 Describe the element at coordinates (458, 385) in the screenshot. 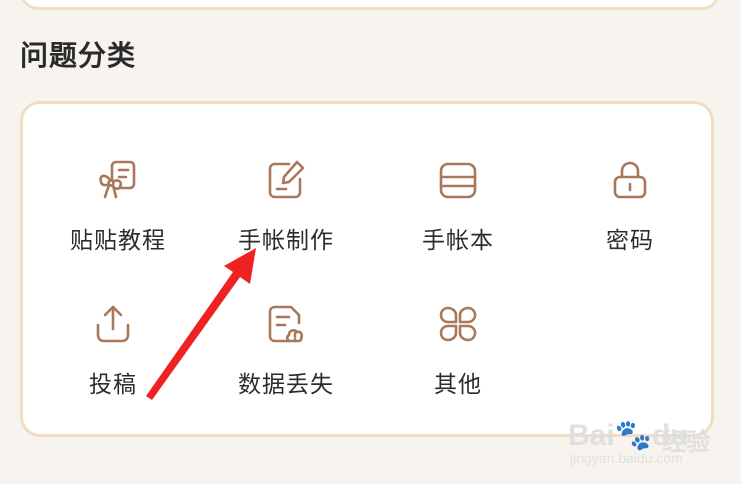

I see `category-label: 其他` at that location.